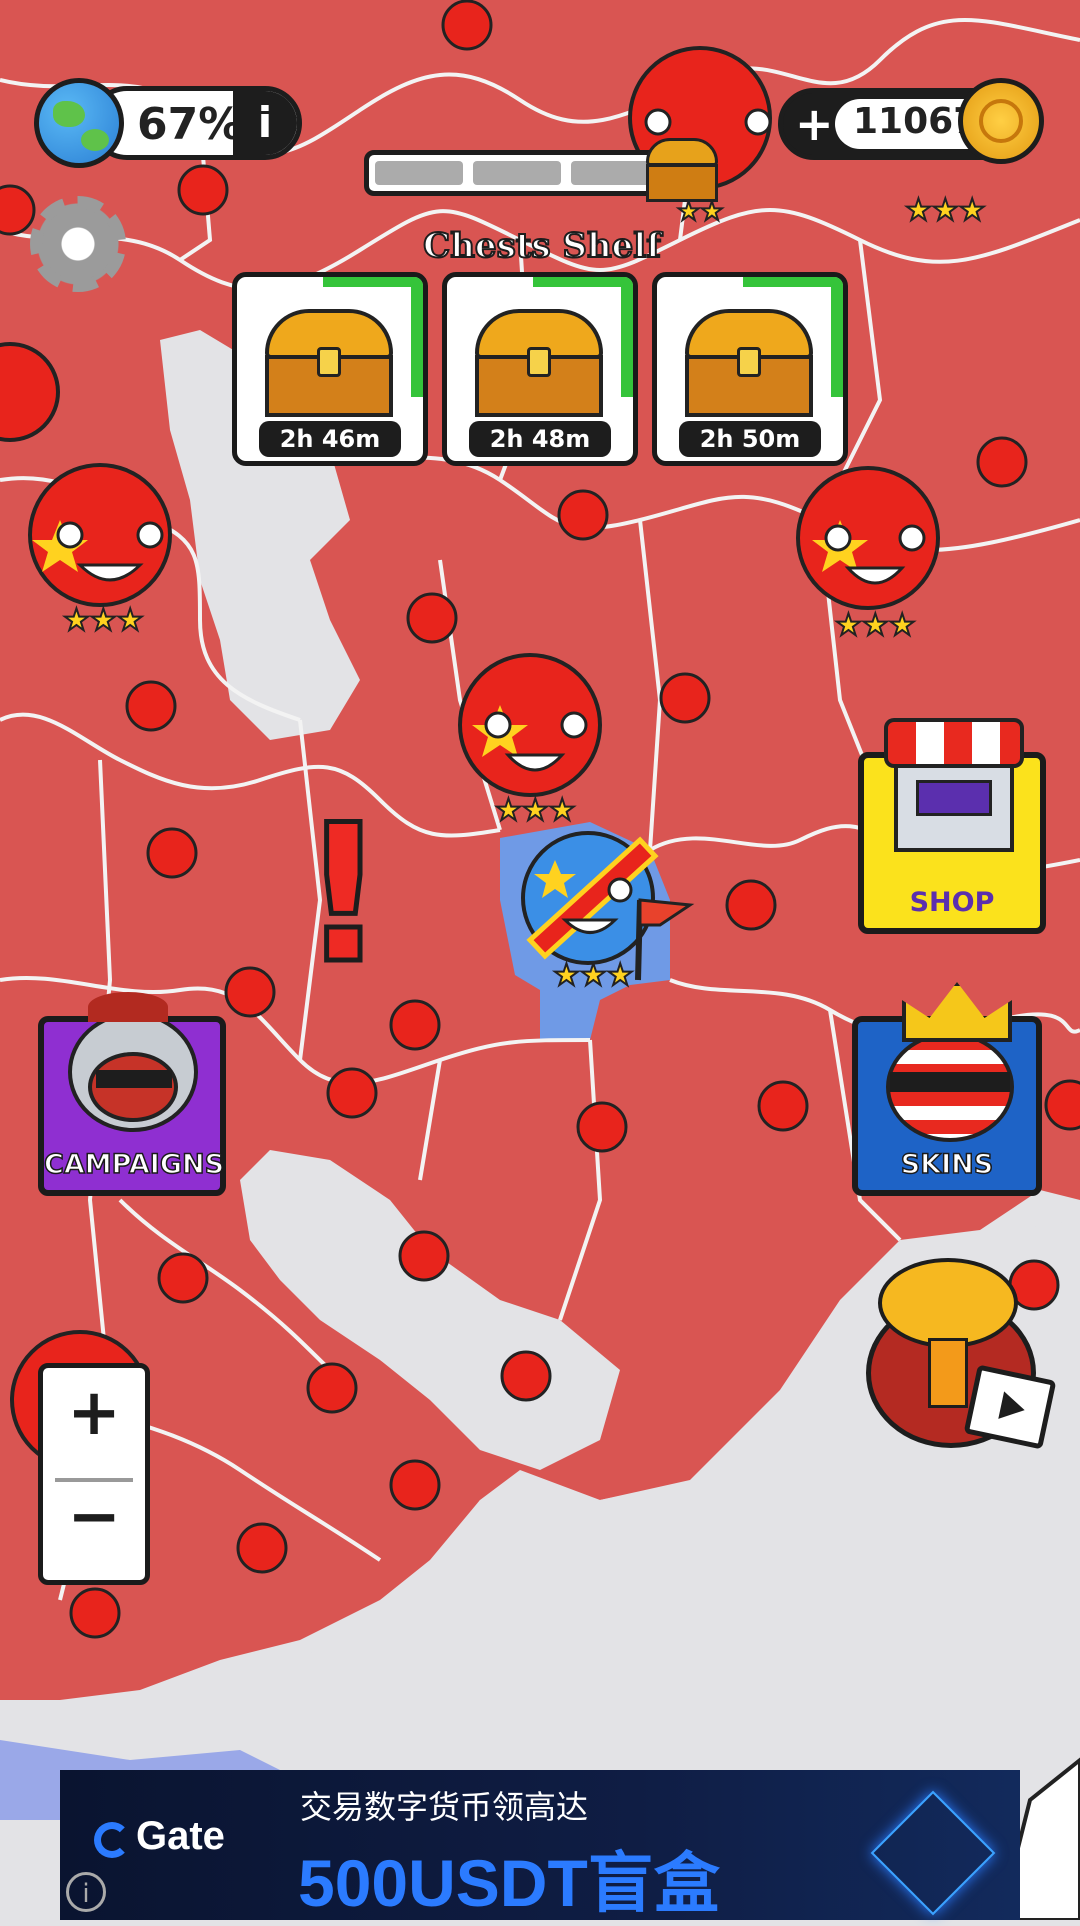  Describe the element at coordinates (952, 902) in the screenshot. I see `shop-label: SHOP` at that location.